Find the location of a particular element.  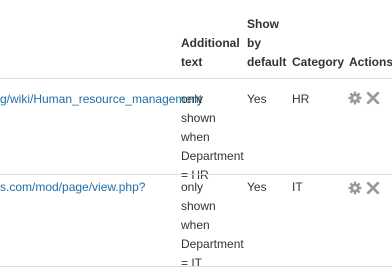

row-1-additional-text: only shown when Department = HR is located at coordinates (212, 137).